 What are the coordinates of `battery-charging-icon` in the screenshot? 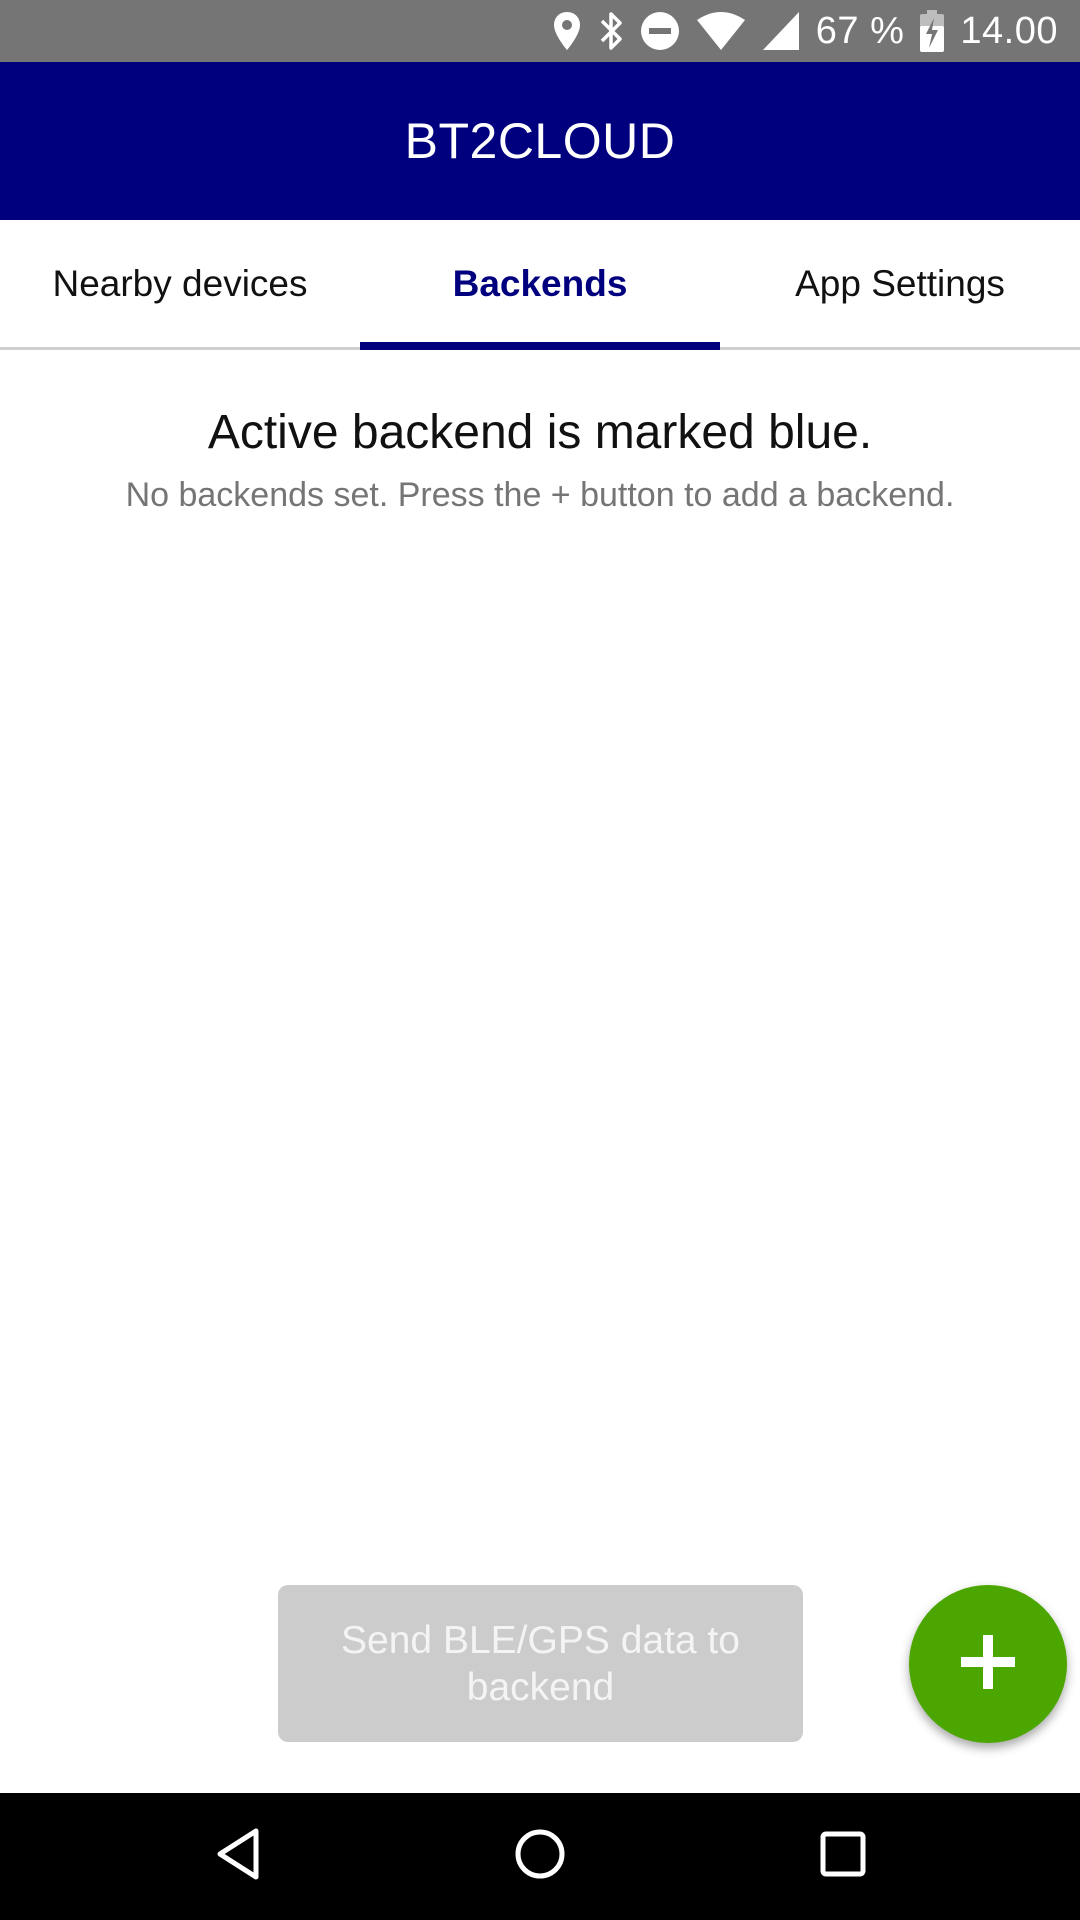 It's located at (932, 31).